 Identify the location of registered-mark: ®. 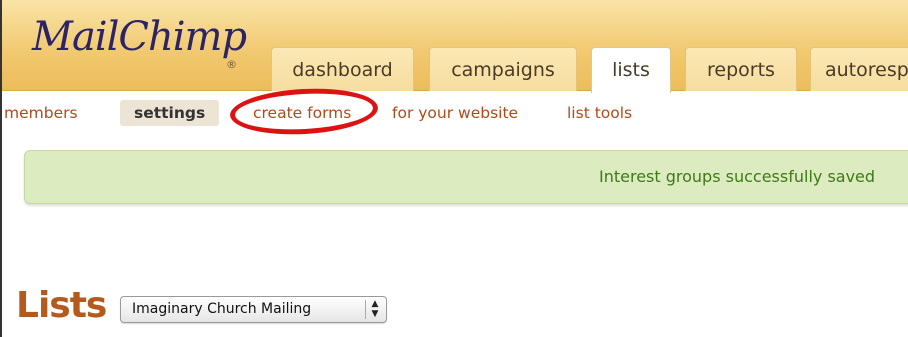
(231, 64).